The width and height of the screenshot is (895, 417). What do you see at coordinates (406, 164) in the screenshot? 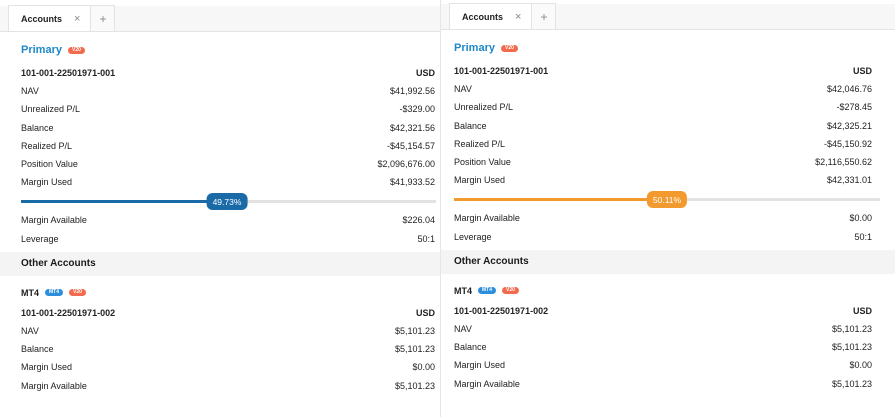
I see `stat-value: $2,096,676.00` at bounding box center [406, 164].